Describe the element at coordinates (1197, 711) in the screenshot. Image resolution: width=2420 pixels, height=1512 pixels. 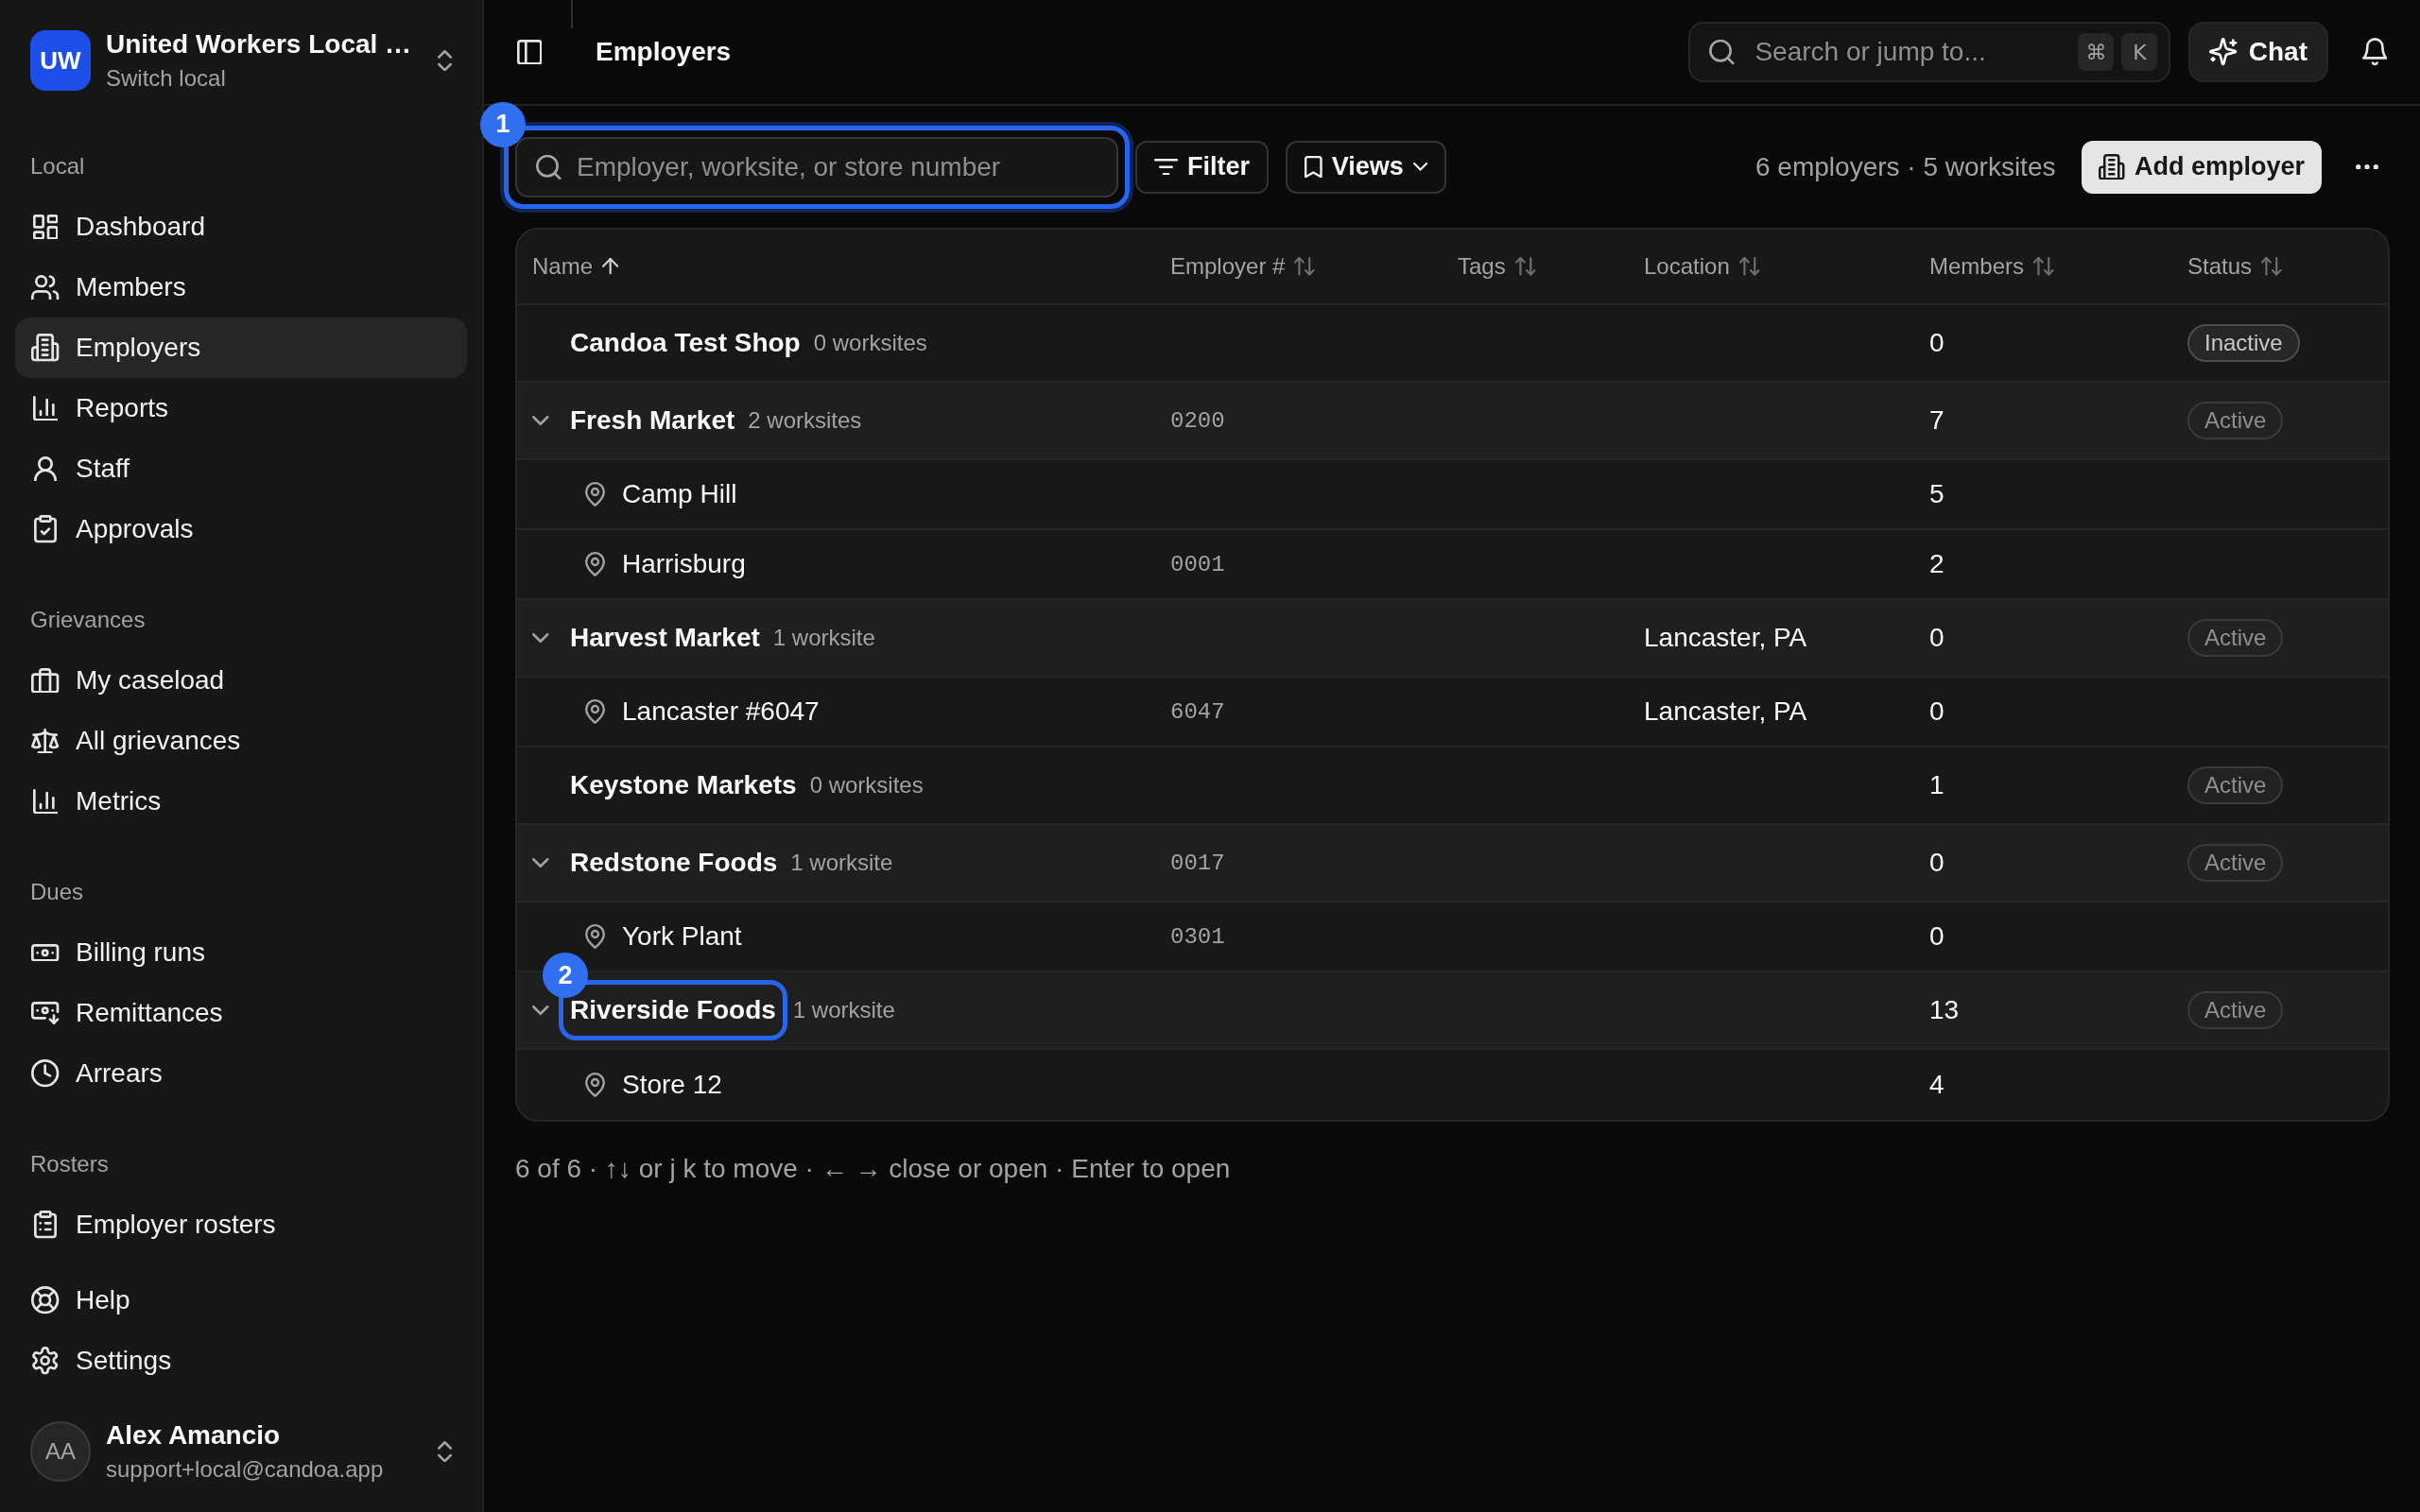
I see `employer-number: 6047` at that location.